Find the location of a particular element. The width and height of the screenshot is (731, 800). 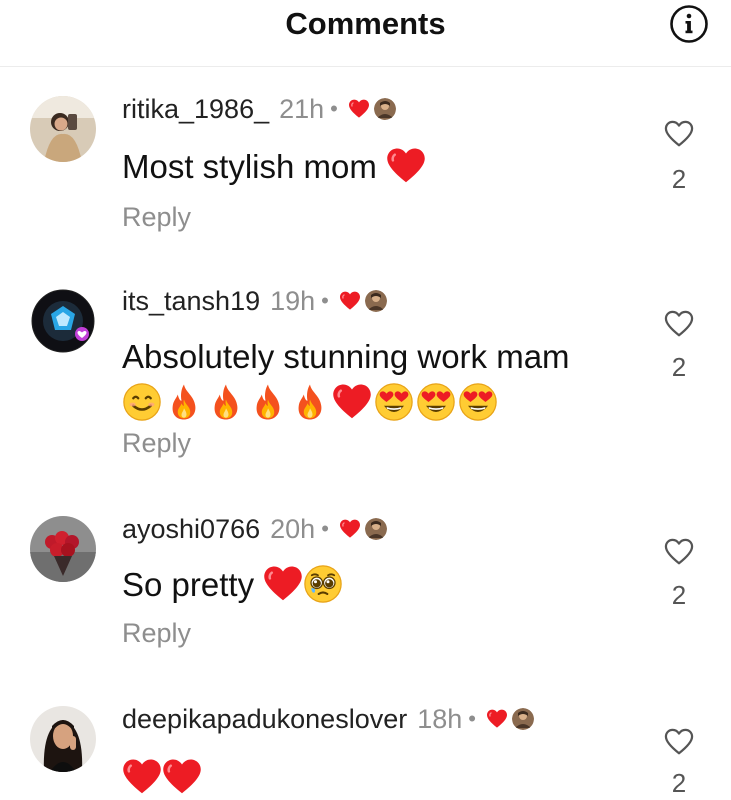

username: its_tansh19 is located at coordinates (191, 301).